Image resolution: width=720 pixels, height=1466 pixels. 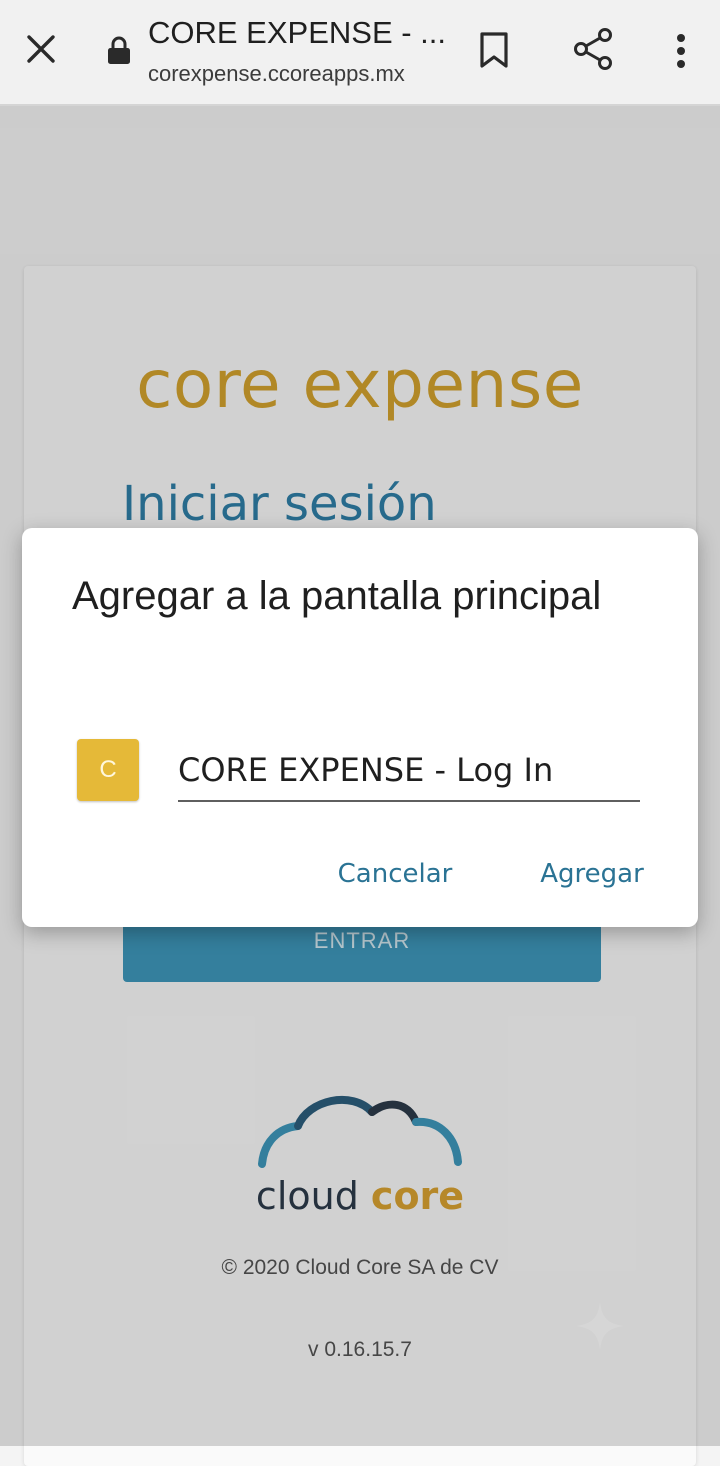 What do you see at coordinates (494, 50) in the screenshot?
I see `bookmark-icon` at bounding box center [494, 50].